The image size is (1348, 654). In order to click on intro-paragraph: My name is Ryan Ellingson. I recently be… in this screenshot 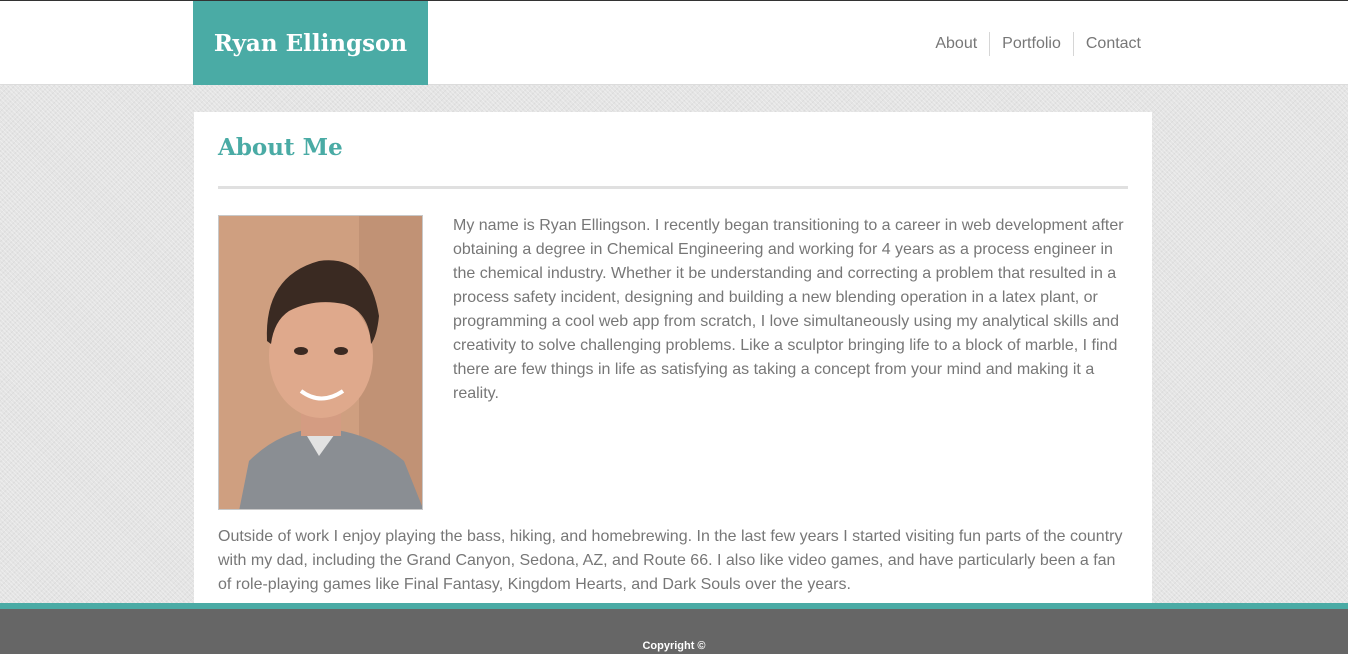, I will do `click(788, 309)`.